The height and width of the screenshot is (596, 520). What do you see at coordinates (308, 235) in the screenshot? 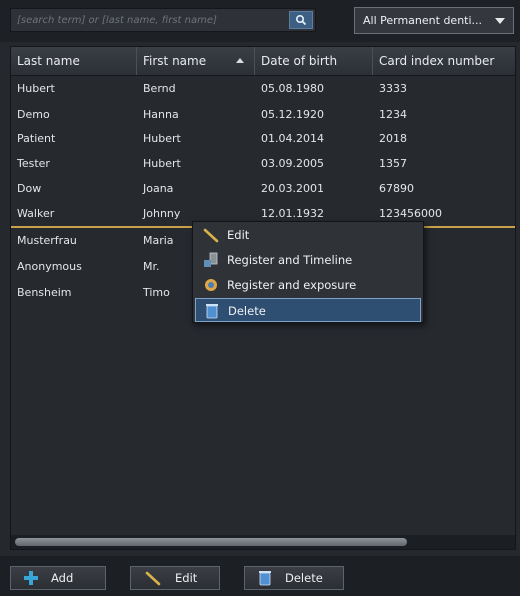
I see `menu-item-edit: Edit` at bounding box center [308, 235].